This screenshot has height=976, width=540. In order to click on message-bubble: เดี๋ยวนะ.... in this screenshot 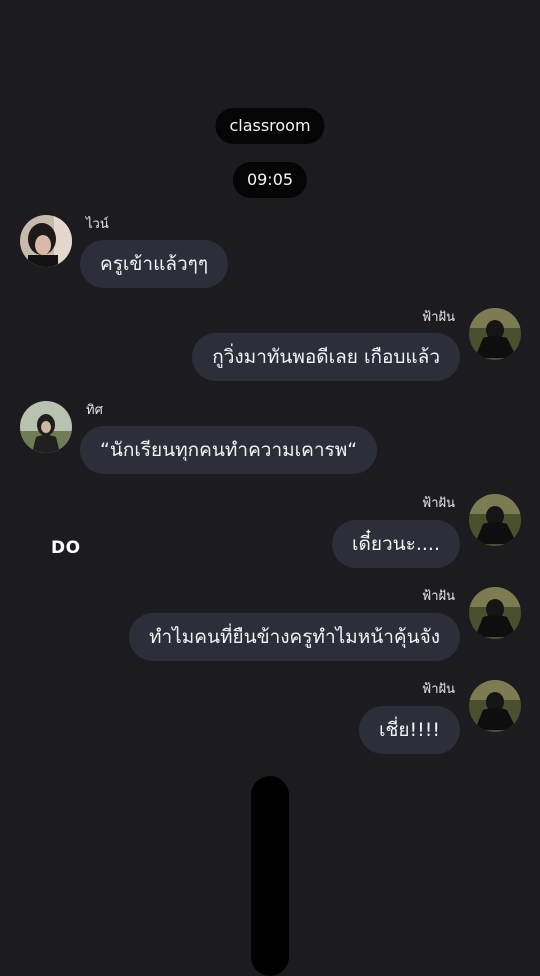, I will do `click(396, 544)`.